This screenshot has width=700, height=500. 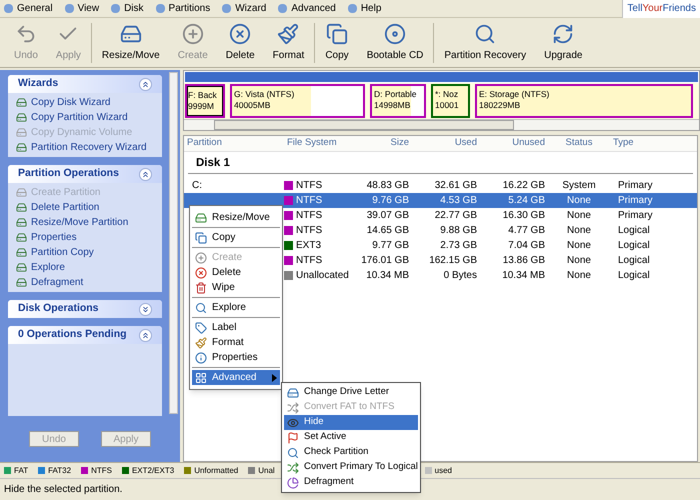 I want to click on table-cell-text: Primary, so click(x=635, y=216).